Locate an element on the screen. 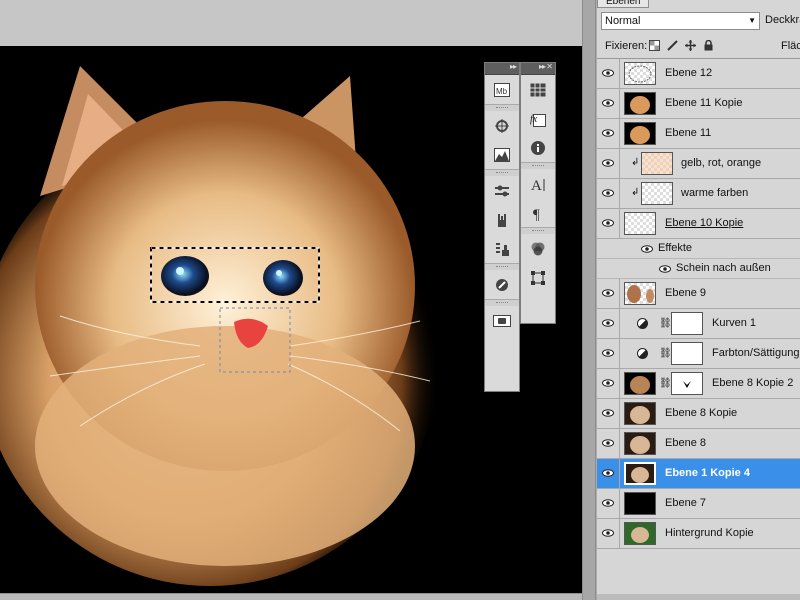 The width and height of the screenshot is (800, 600). collapse-handle: ▸▸ ✕ is located at coordinates (538, 68).